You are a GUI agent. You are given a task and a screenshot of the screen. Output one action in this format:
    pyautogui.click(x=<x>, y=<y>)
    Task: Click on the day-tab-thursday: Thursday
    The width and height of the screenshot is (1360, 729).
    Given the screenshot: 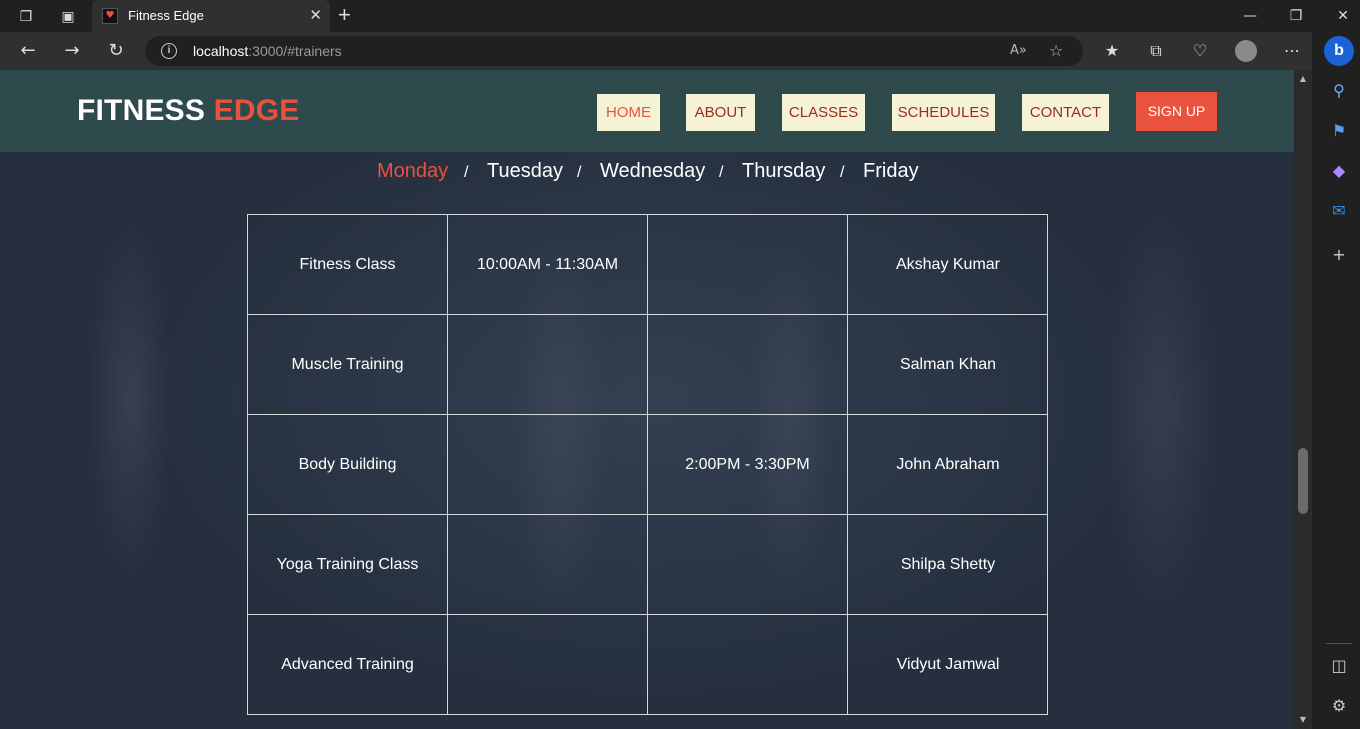 What is the action you would take?
    pyautogui.click(x=783, y=171)
    